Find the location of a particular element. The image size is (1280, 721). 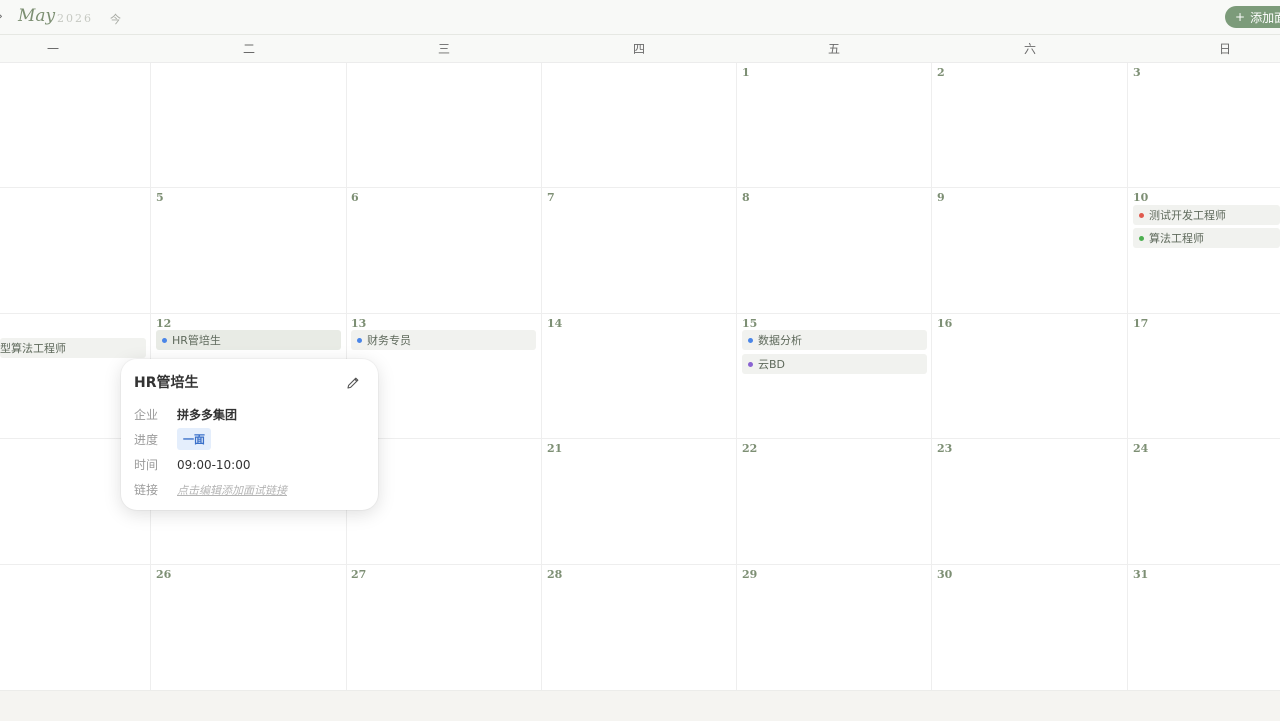

company-label: 企业 is located at coordinates (146, 415).